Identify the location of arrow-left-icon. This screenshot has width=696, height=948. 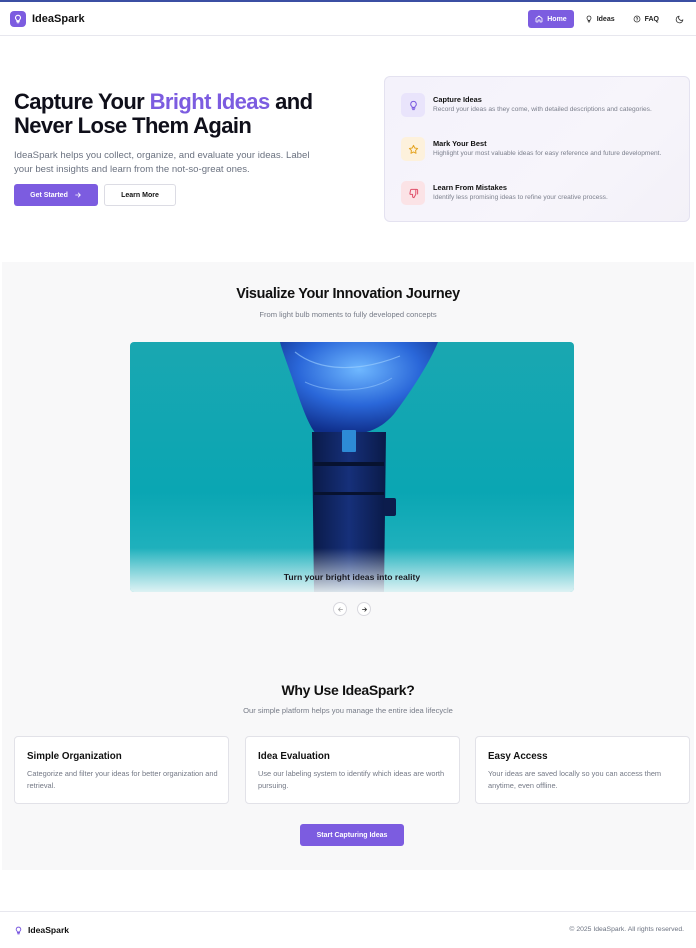
(340, 609).